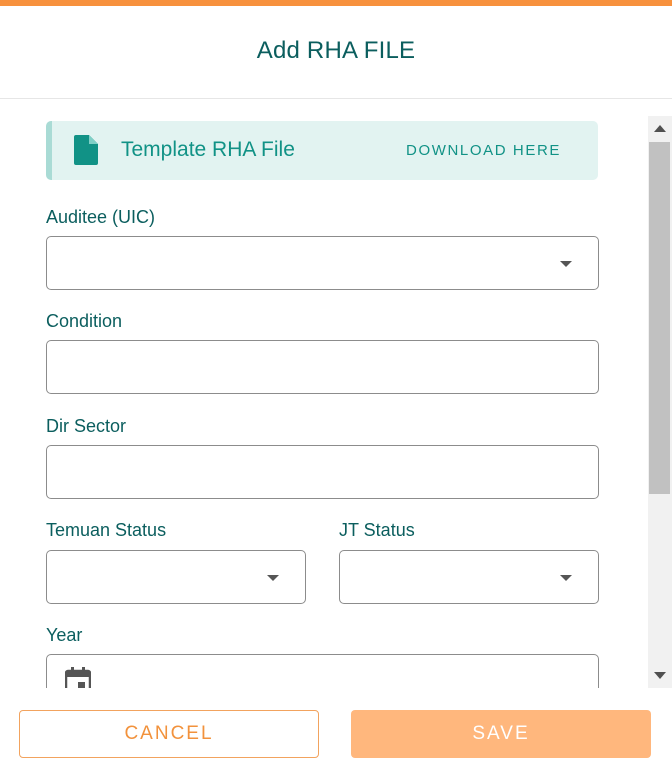  I want to click on dialog-title: Add RHA FILE, so click(336, 50).